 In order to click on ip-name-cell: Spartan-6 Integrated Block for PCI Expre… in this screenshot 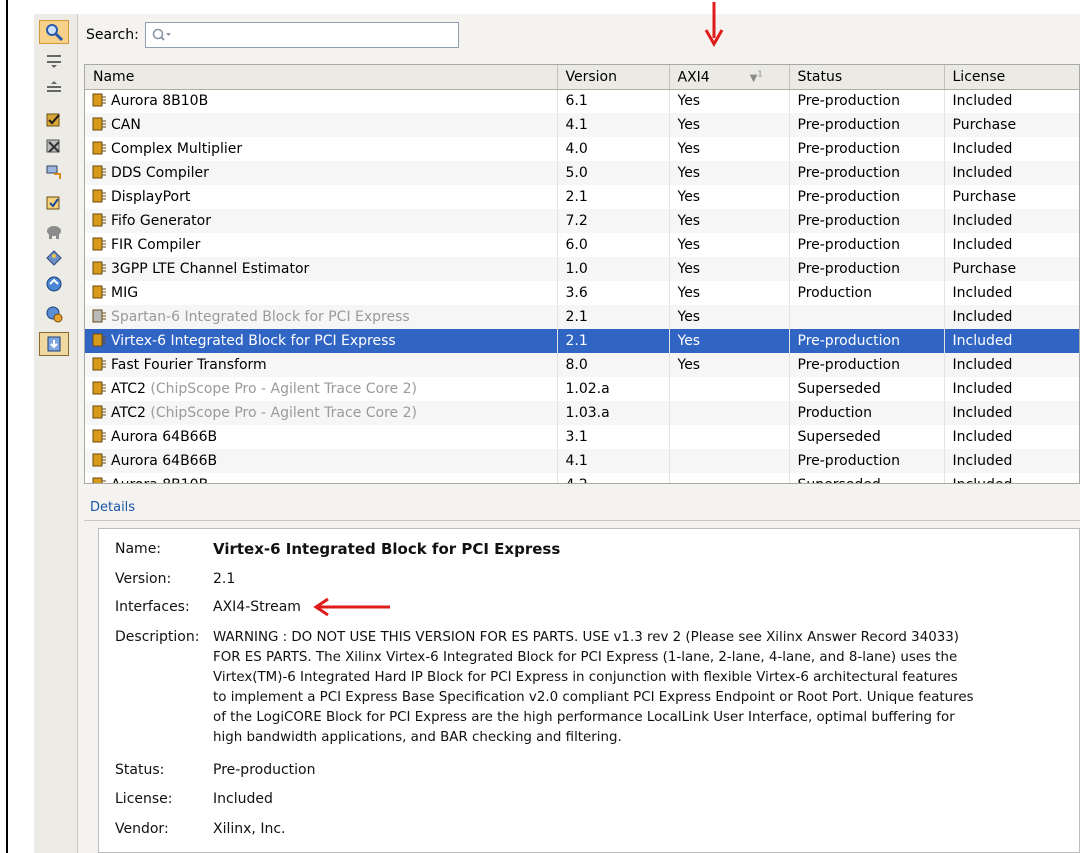, I will do `click(321, 317)`.